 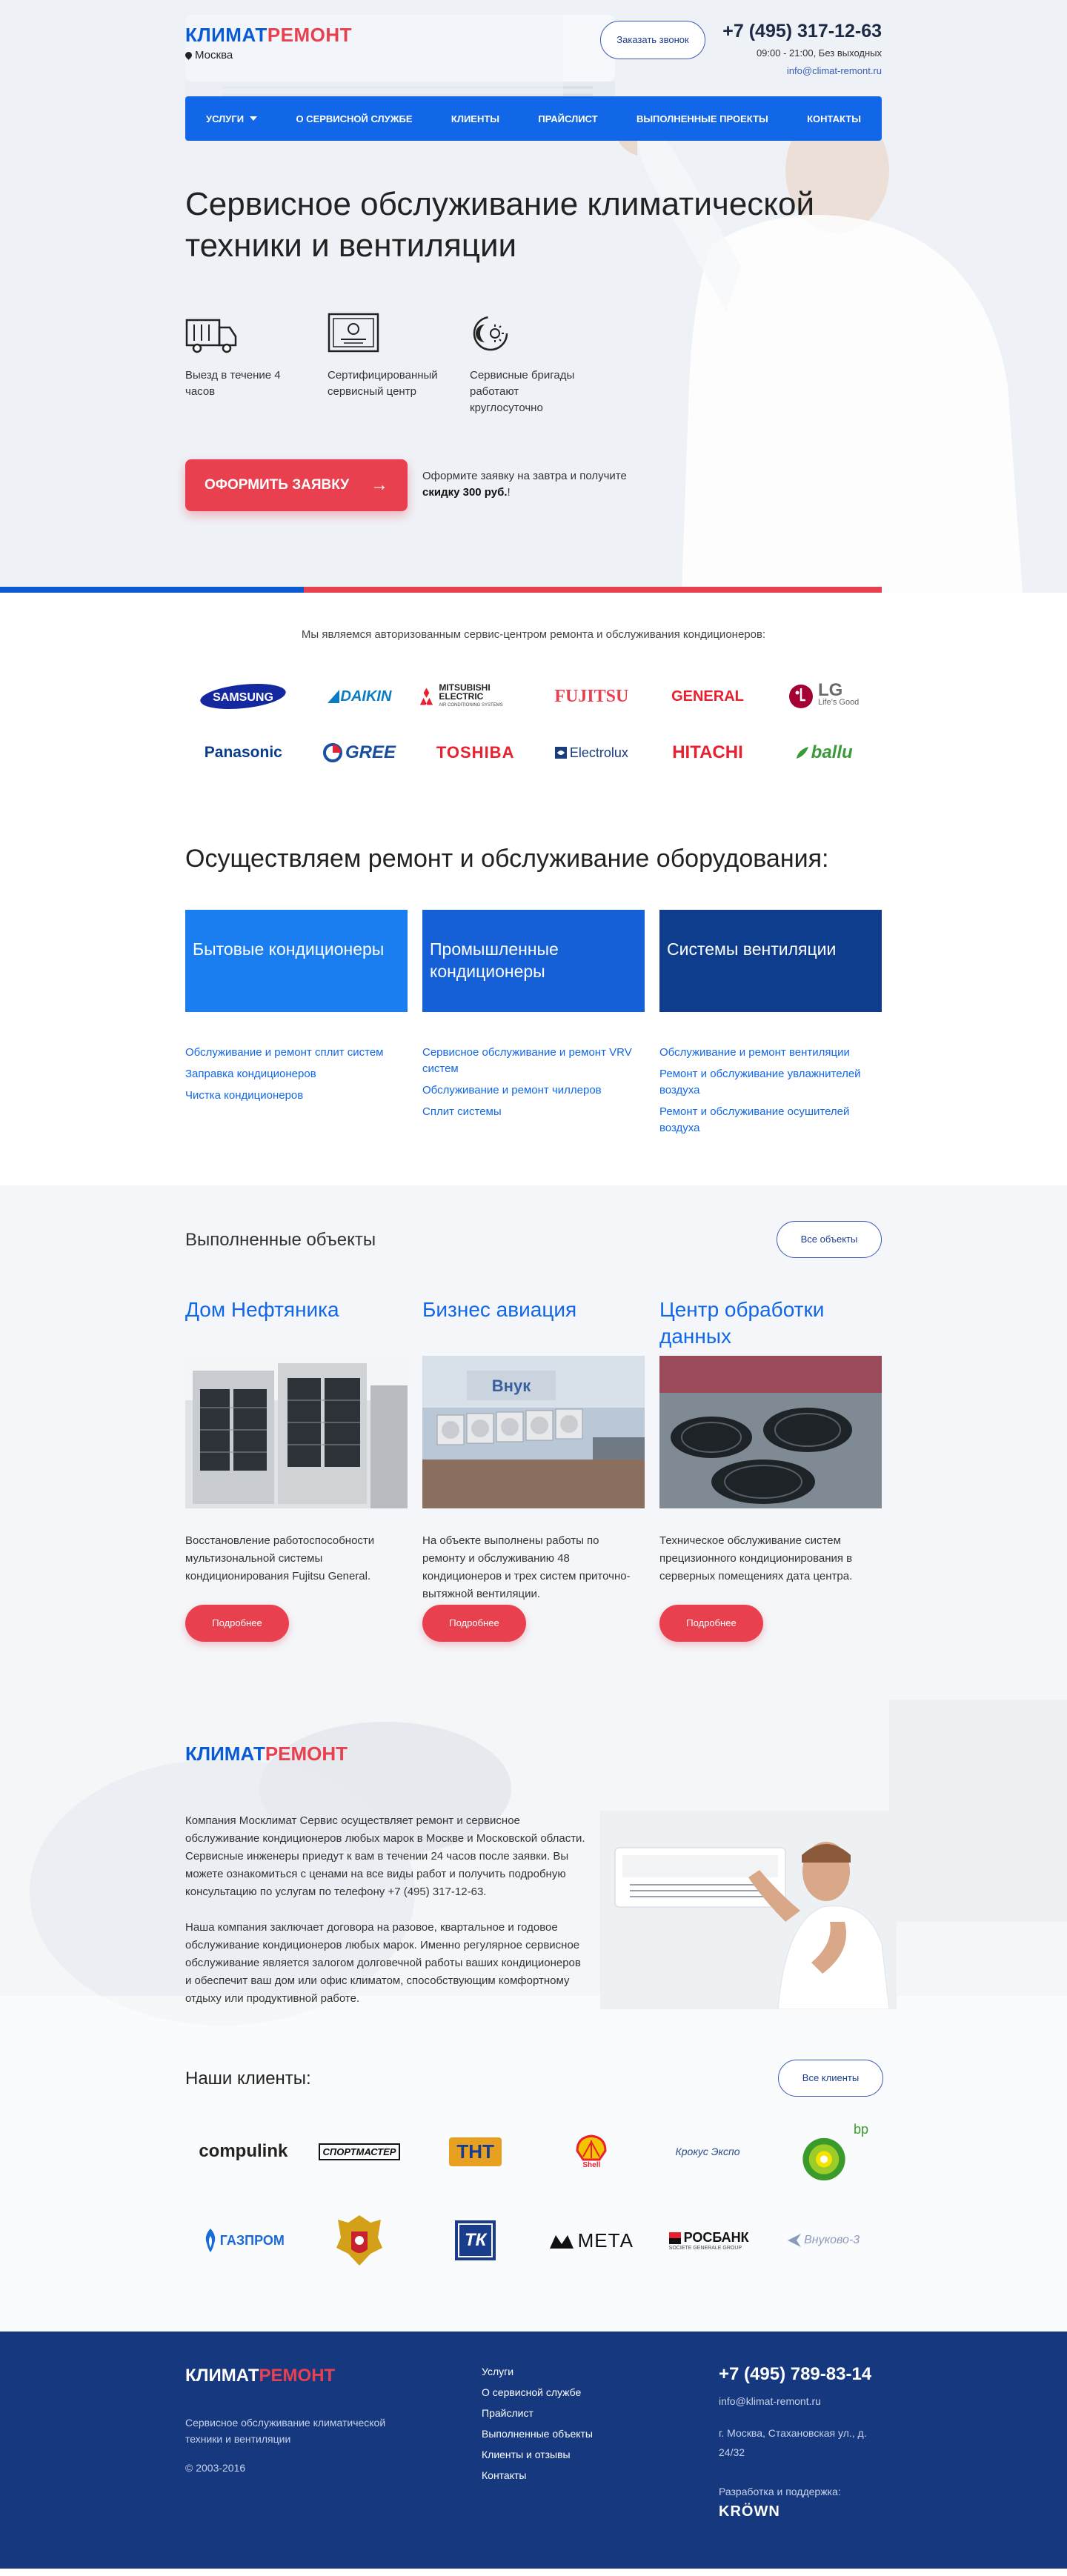 What do you see at coordinates (476, 2151) in the screenshot?
I see `client-name: ТНТ` at bounding box center [476, 2151].